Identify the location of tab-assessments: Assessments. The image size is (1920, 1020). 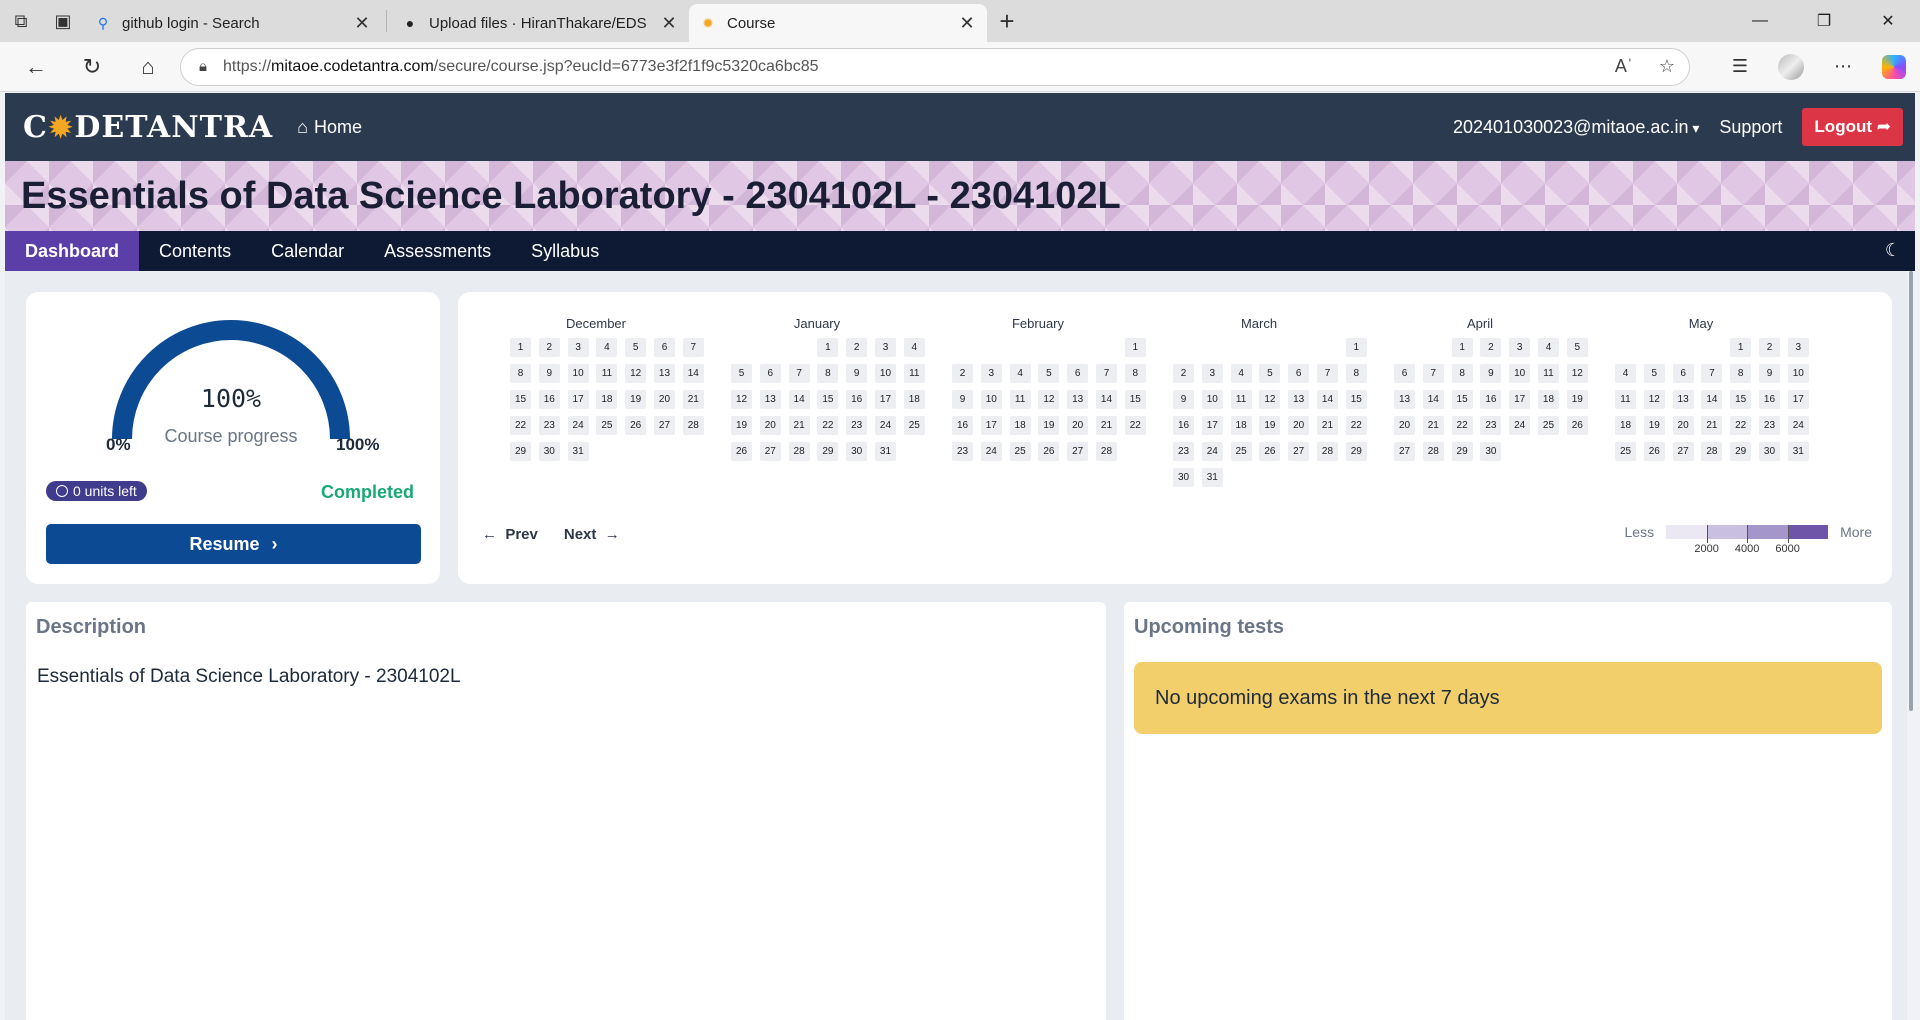
(437, 251).